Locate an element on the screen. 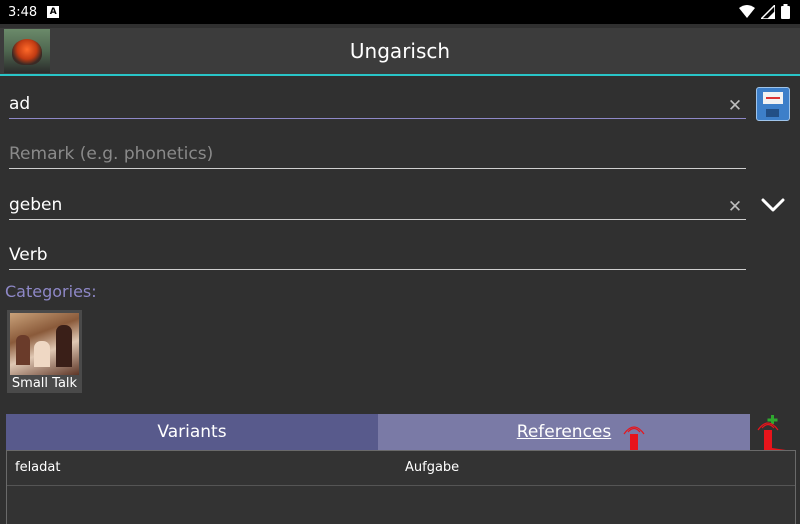 The image size is (800, 524). categories-label: Categories: is located at coordinates (51, 291).